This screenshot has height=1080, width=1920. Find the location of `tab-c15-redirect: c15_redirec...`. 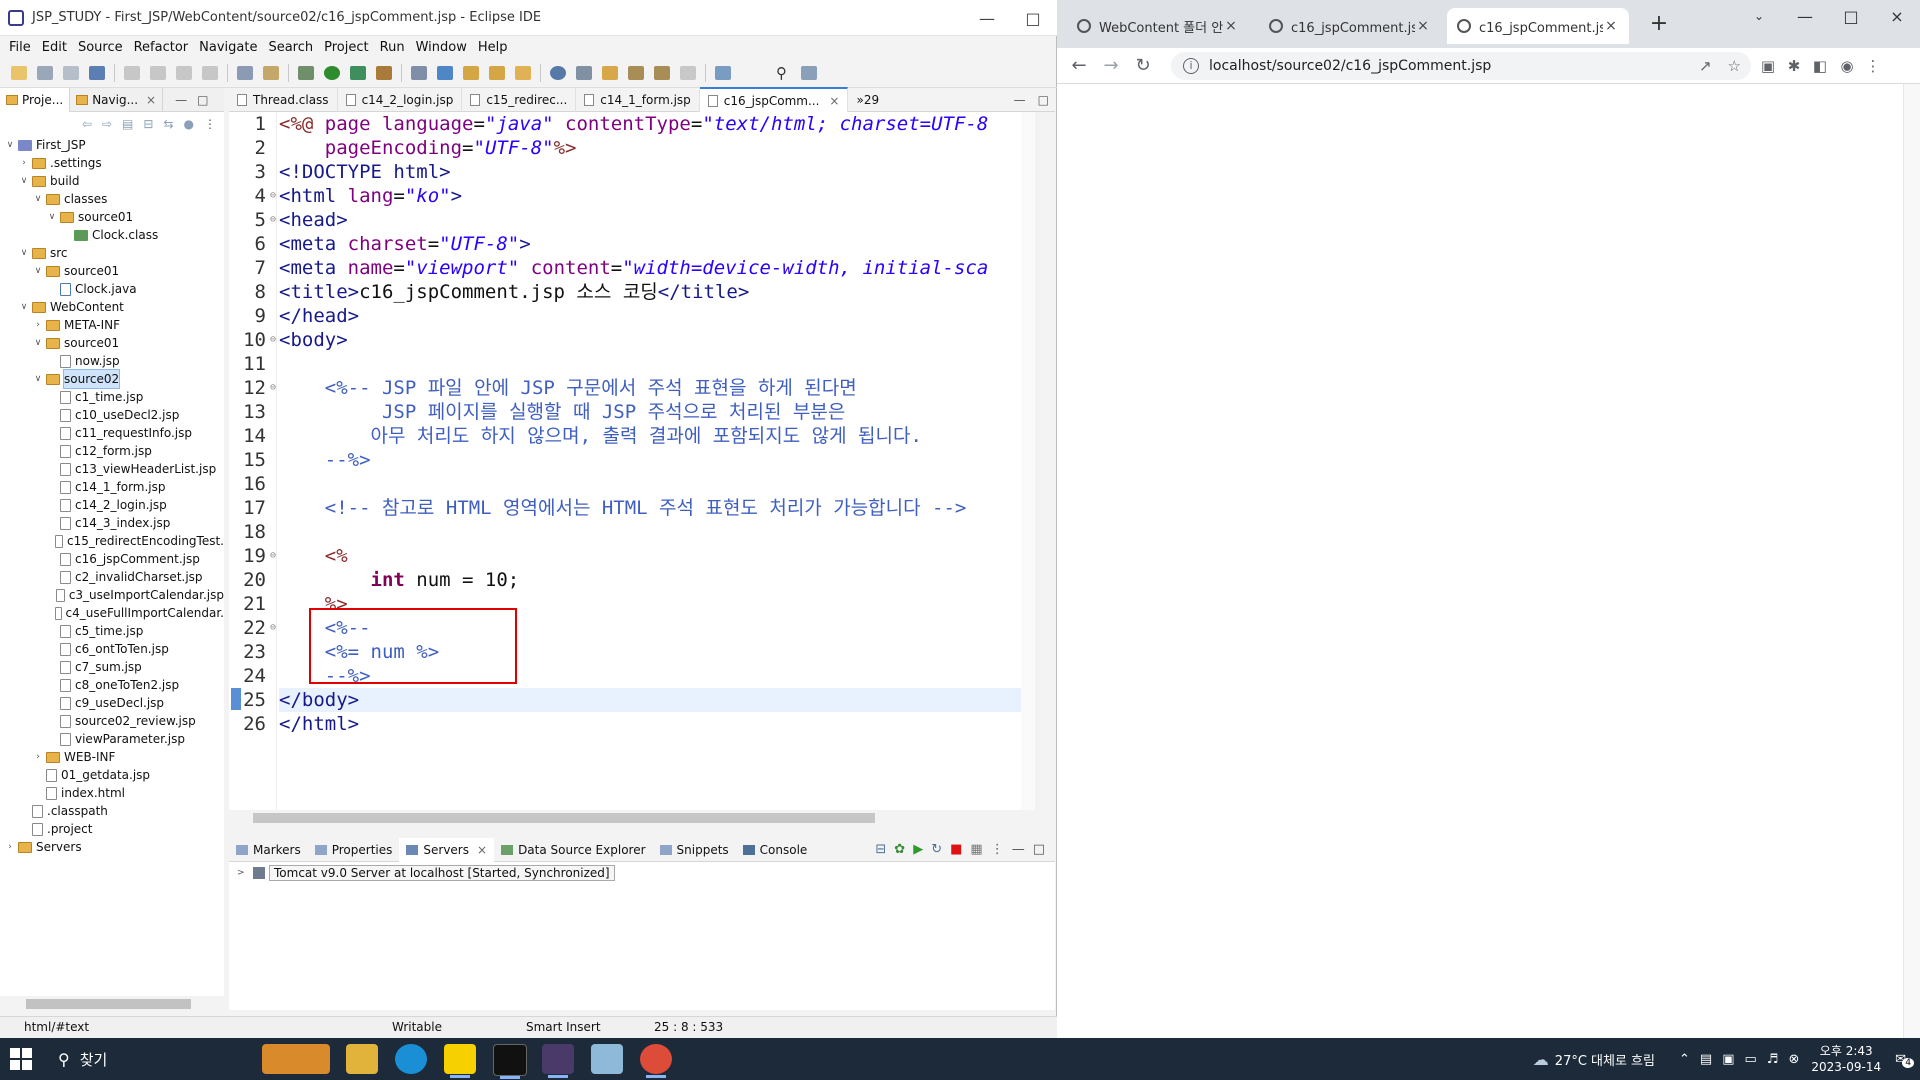

tab-c15-redirect: c15_redirec... is located at coordinates (519, 99).